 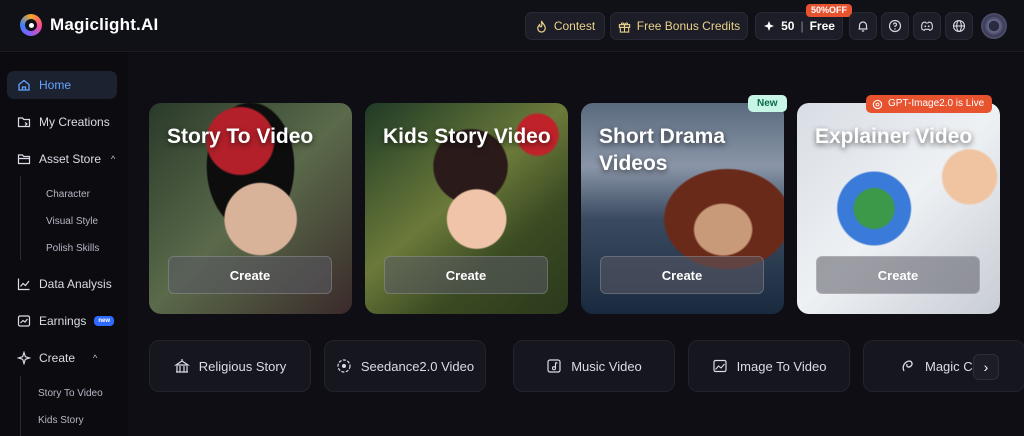 I want to click on seedance-icon, so click(x=344, y=366).